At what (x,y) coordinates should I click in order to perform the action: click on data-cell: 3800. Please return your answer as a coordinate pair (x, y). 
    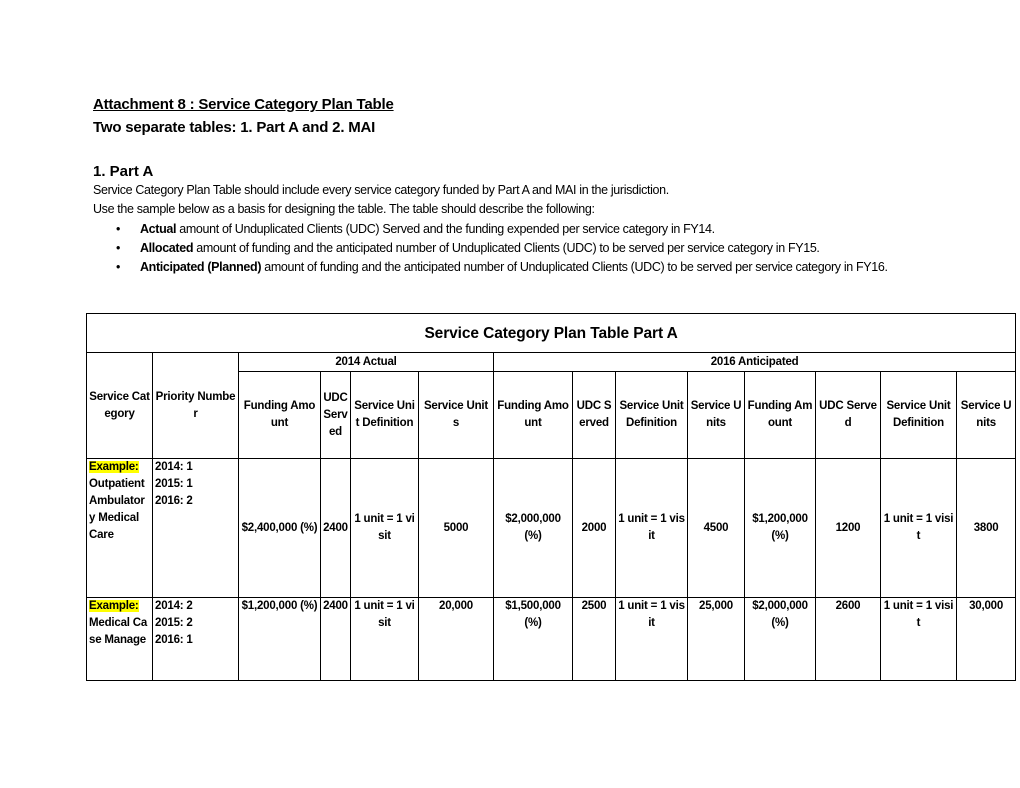
    Looking at the image, I should click on (986, 528).